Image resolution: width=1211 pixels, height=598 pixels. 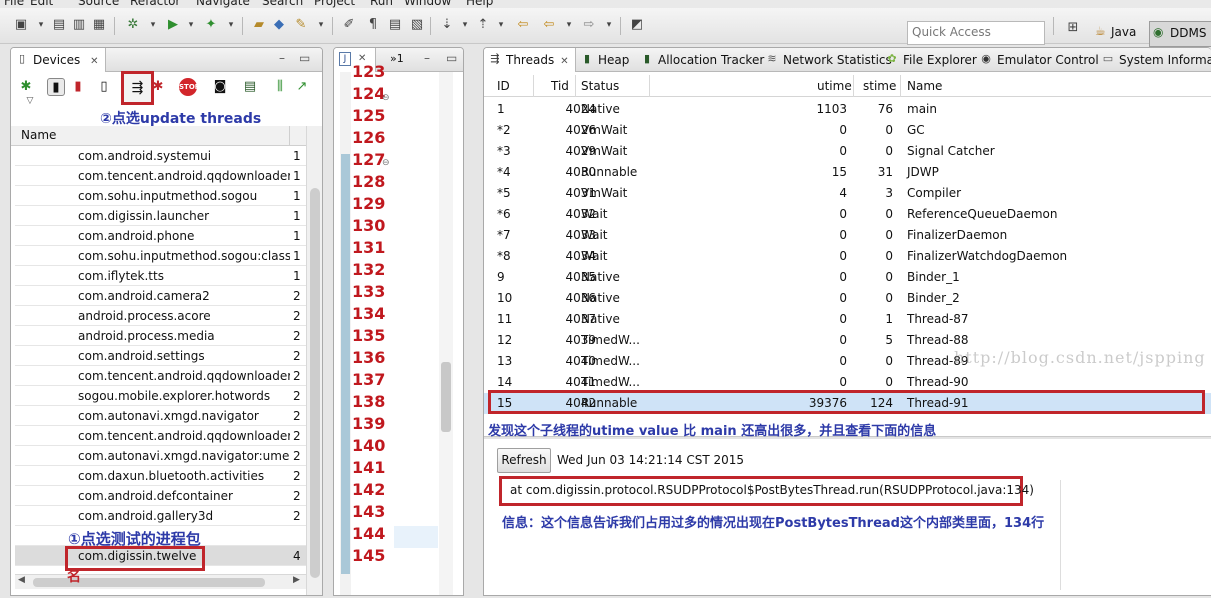 I want to click on column-stime-header: stime, so click(x=879, y=86).